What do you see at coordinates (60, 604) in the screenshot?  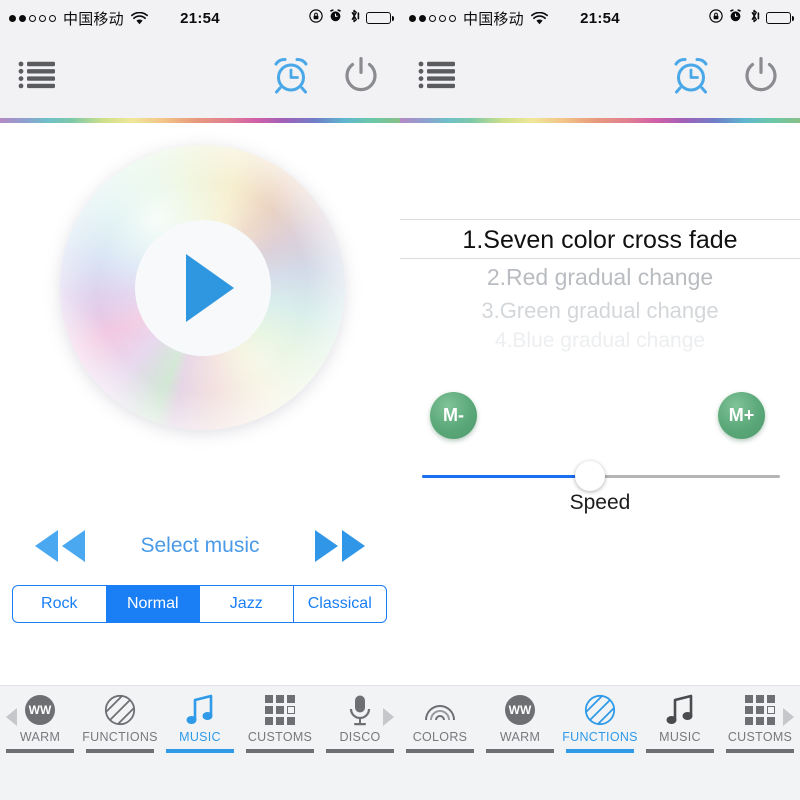 I see `genre-button-rock: Rock` at bounding box center [60, 604].